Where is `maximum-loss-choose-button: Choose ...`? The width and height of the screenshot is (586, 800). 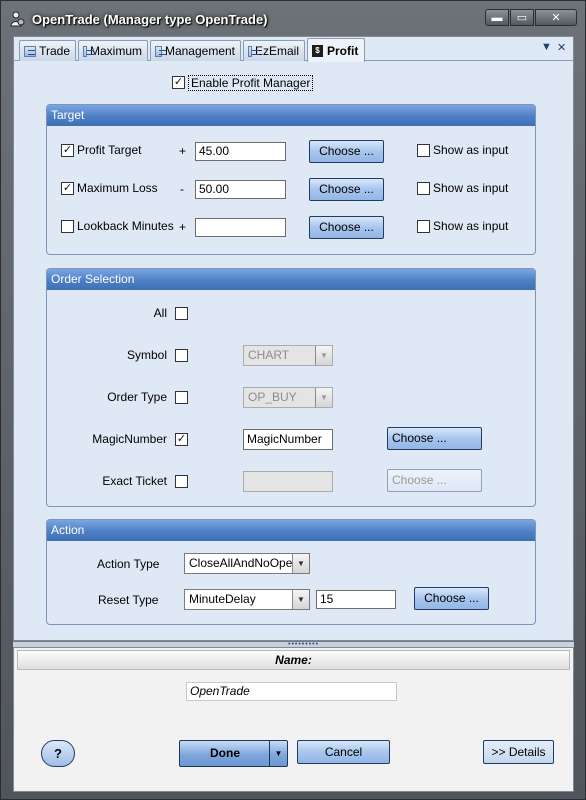
maximum-loss-choose-button: Choose ... is located at coordinates (346, 189).